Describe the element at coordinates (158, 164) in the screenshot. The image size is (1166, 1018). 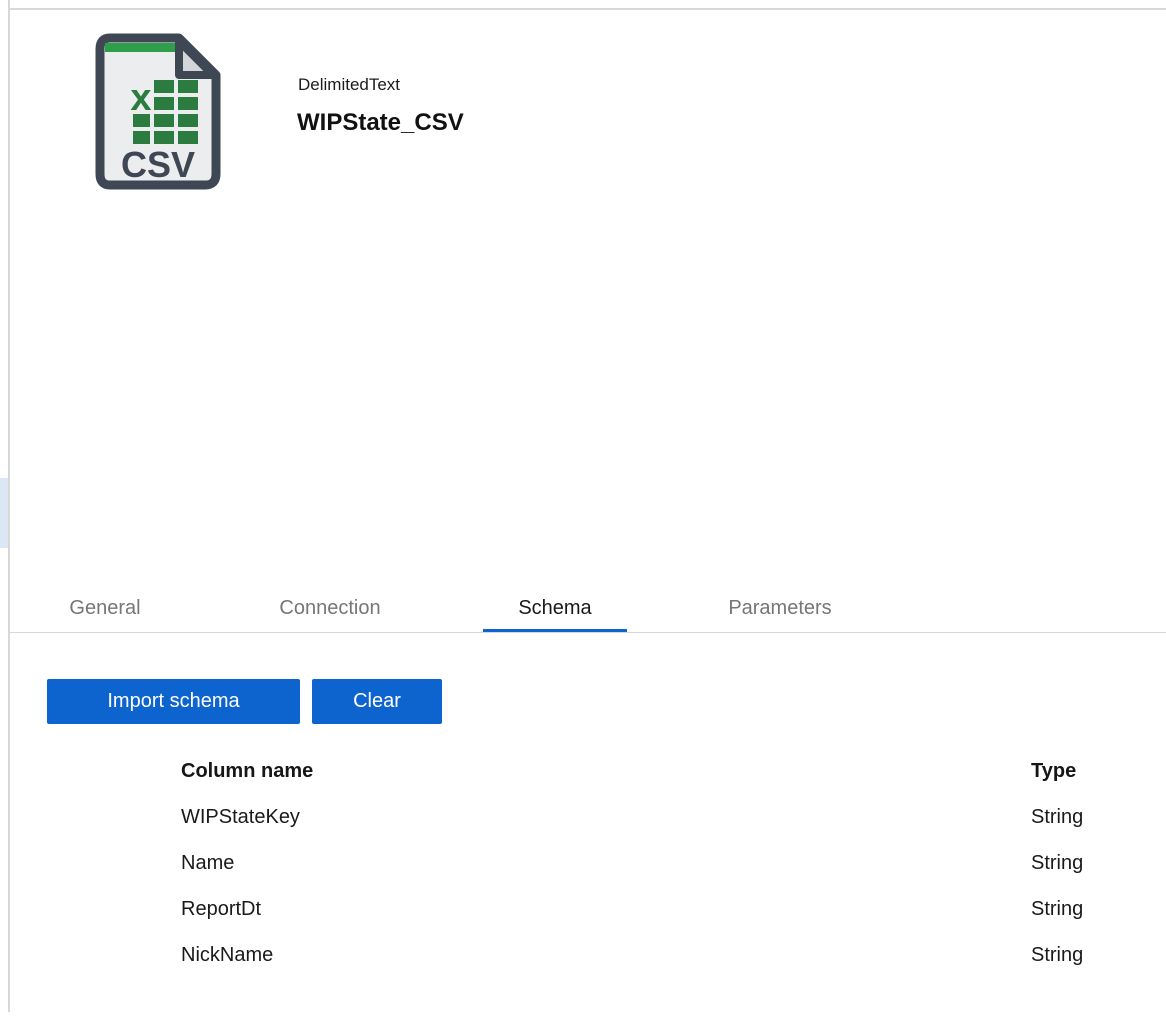
I see `csv-icon-label: CSV` at that location.